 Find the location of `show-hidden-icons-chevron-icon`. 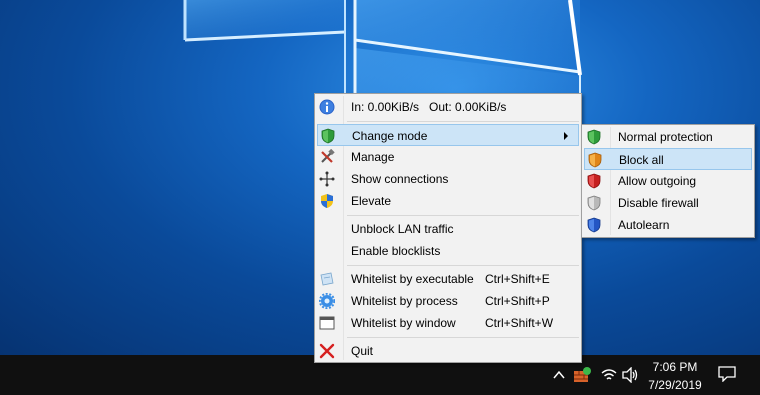

show-hidden-icons-chevron-icon is located at coordinates (559, 375).